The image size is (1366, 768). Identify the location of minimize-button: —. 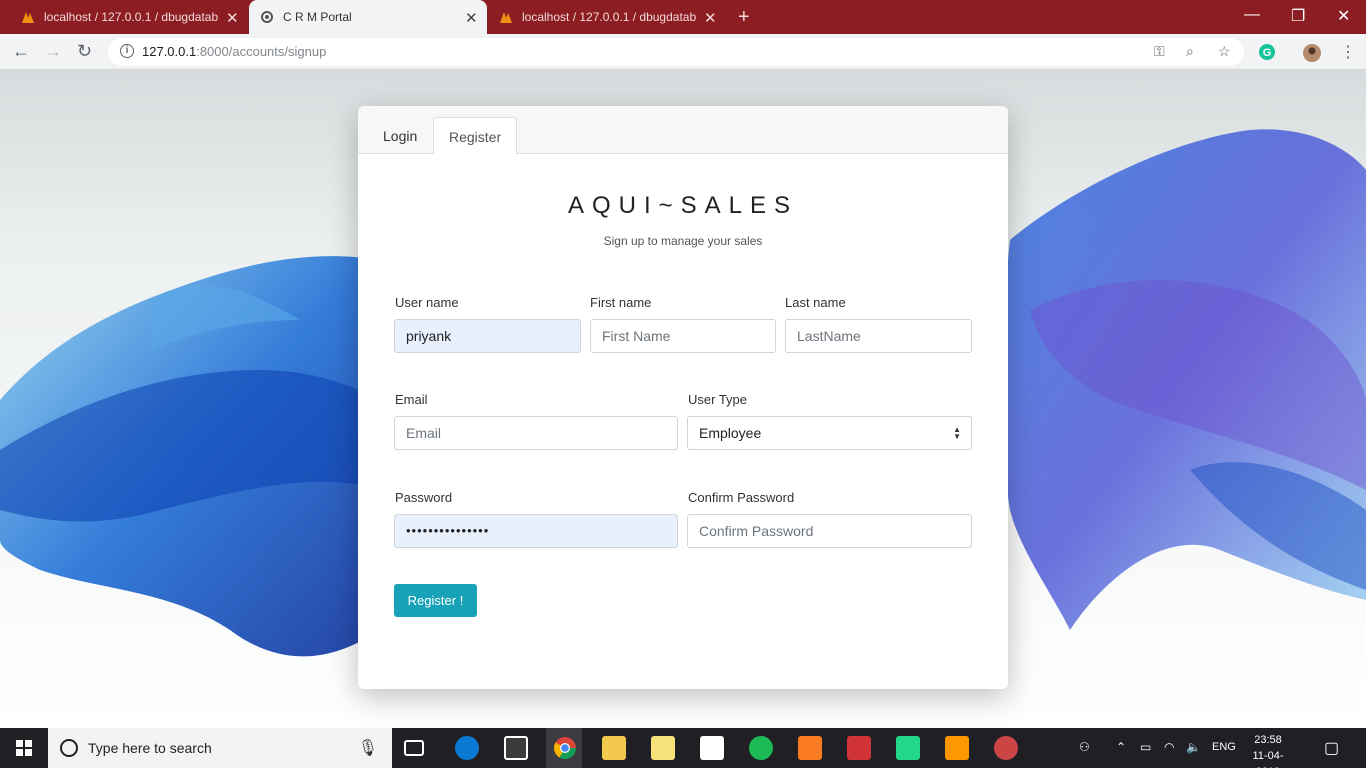
(1252, 15).